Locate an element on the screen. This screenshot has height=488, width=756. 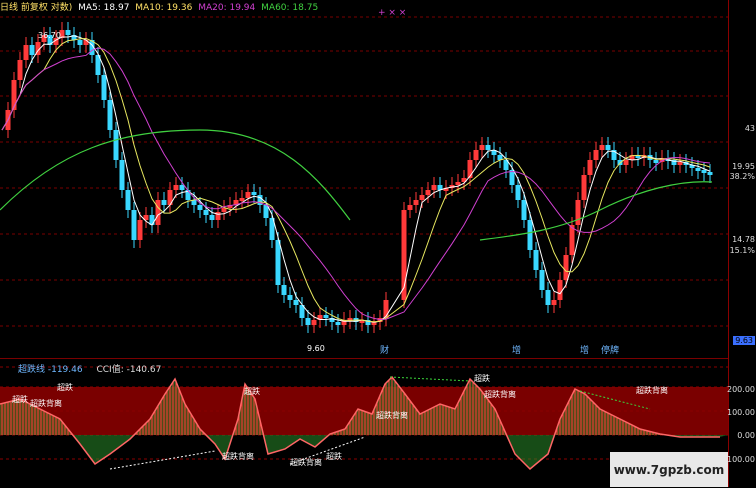
axis-label: 14.78 is located at coordinates (743, 239).